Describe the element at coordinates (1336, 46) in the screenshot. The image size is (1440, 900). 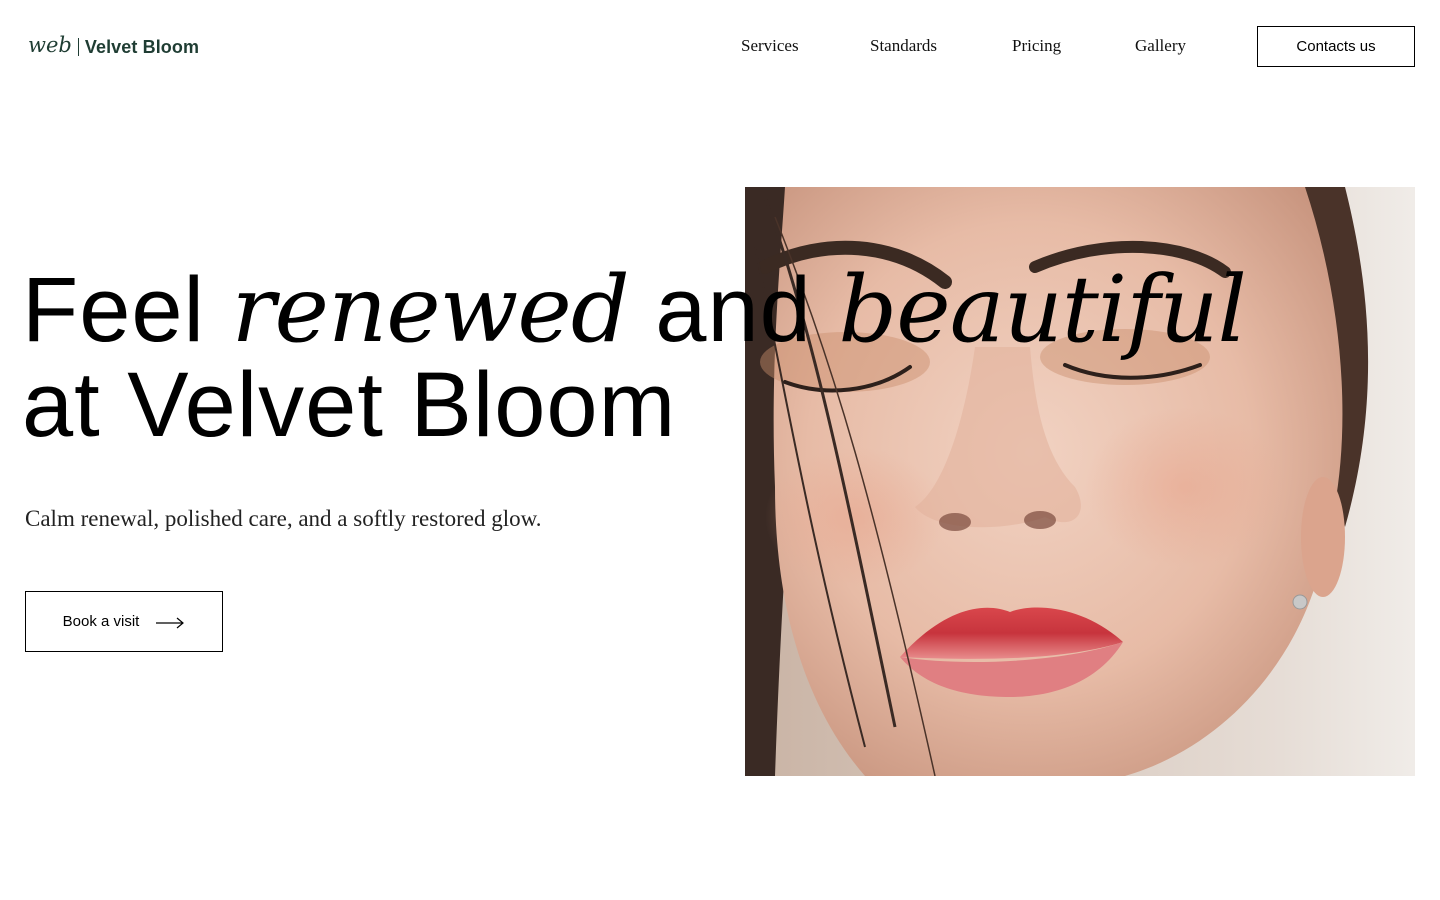
I see `contact-button: Contacts us` at that location.